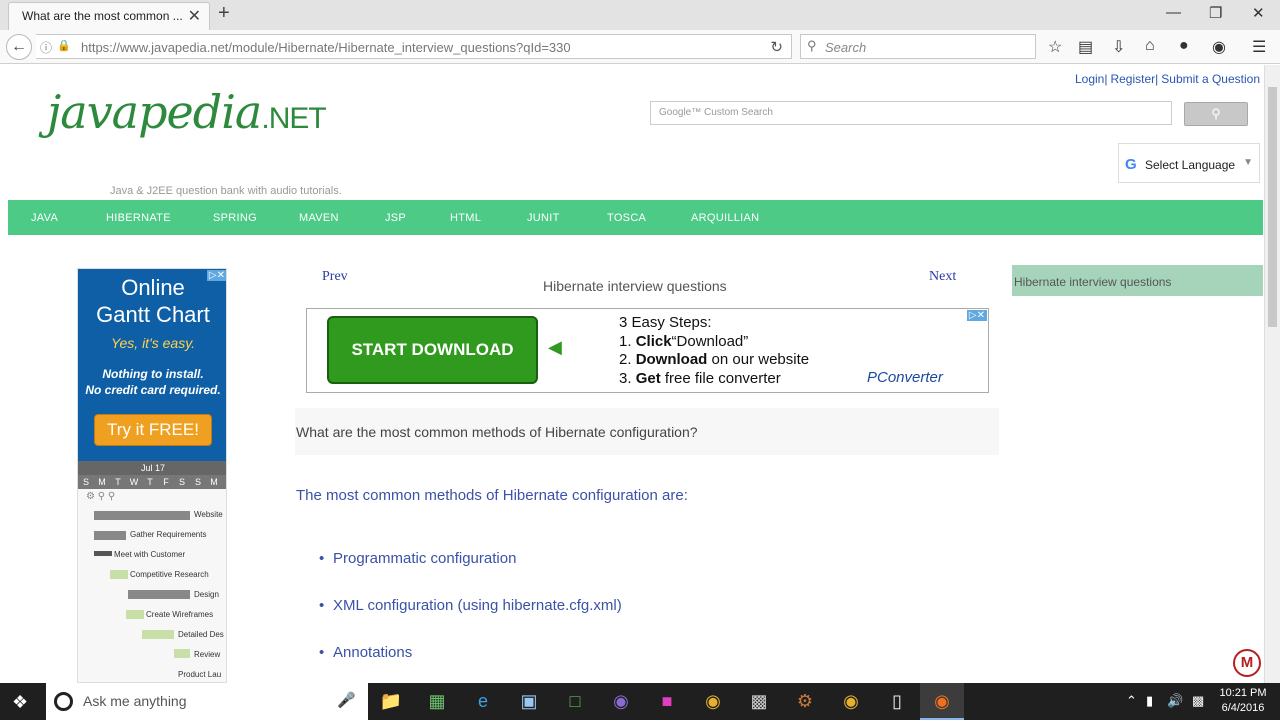 The height and width of the screenshot is (720, 1280). What do you see at coordinates (1085, 47) in the screenshot?
I see `reading-list-icon: ▤` at bounding box center [1085, 47].